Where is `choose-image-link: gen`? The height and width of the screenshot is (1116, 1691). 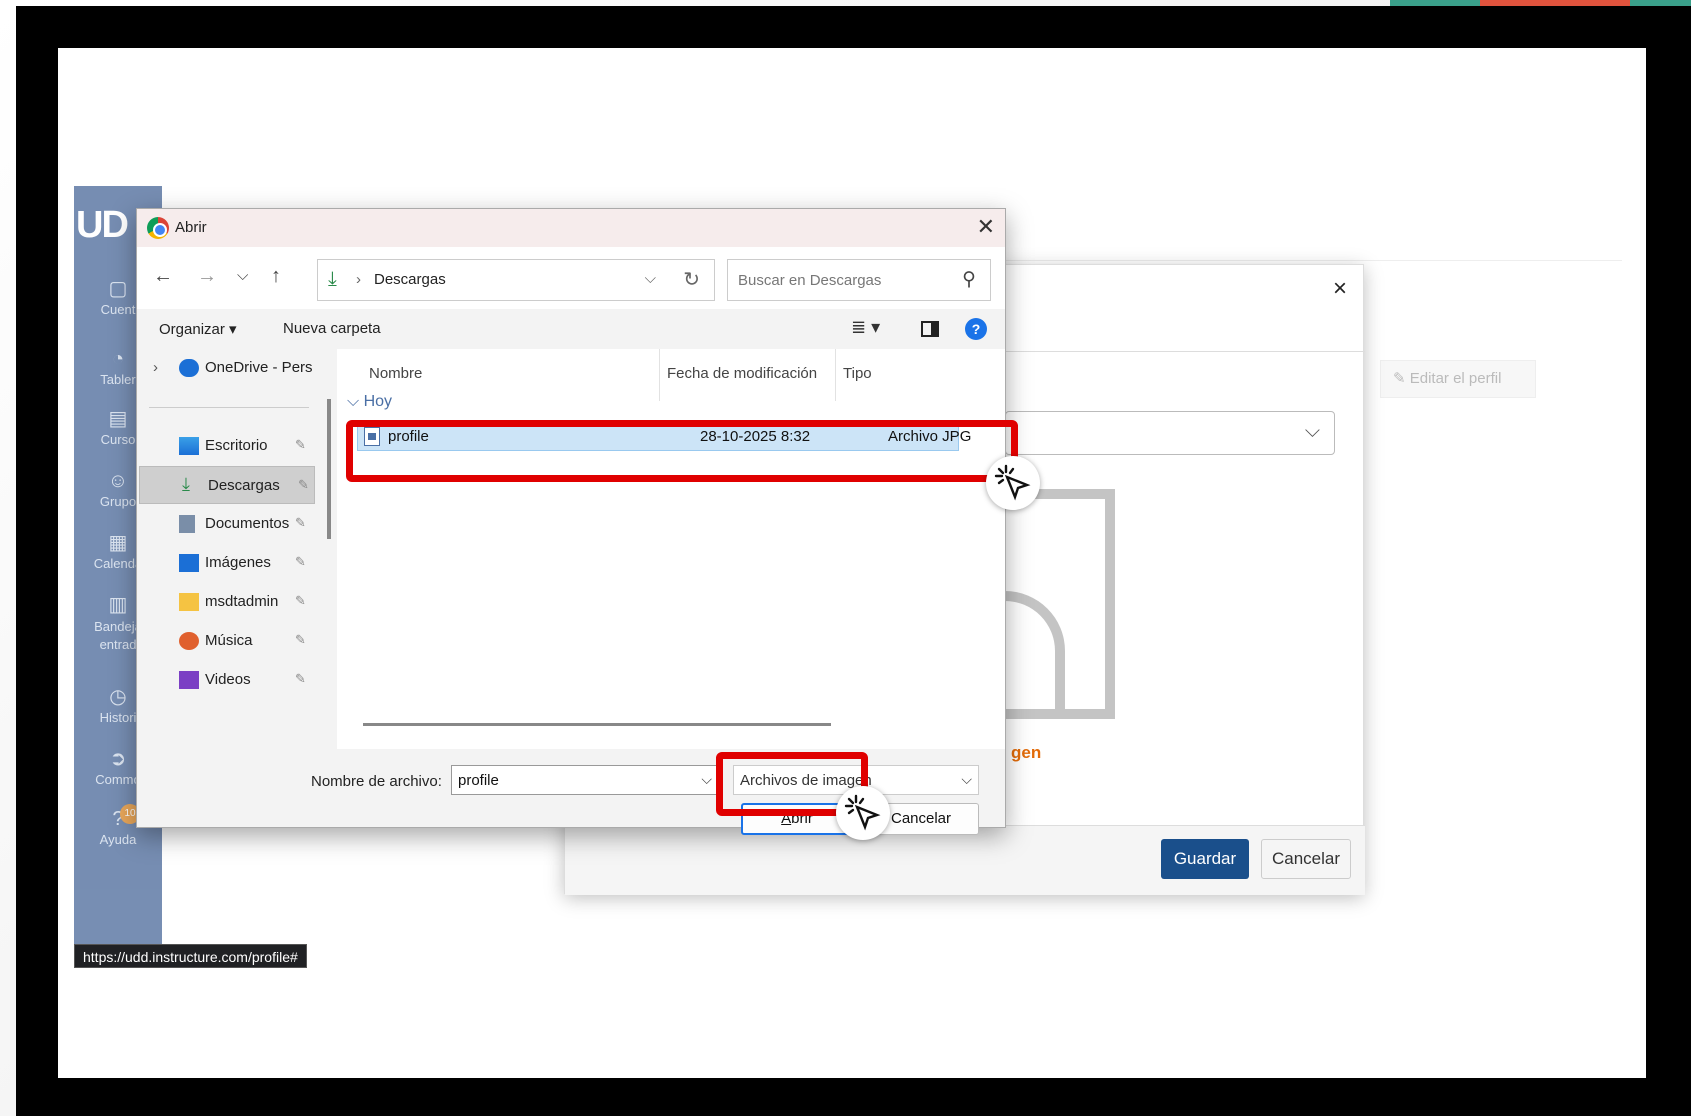
choose-image-link: gen is located at coordinates (1026, 753).